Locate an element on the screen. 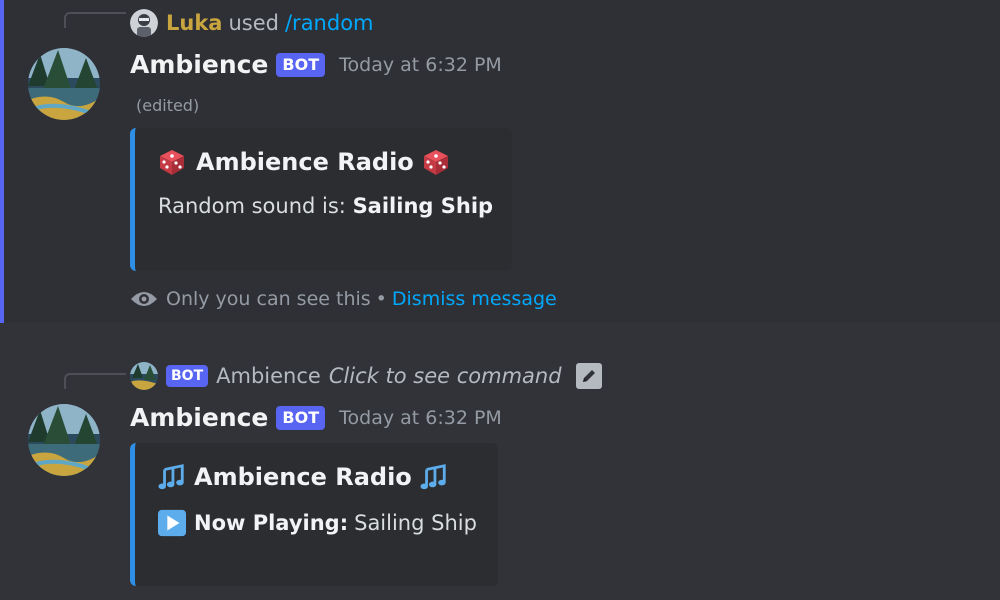  embed-desc-value: Sailing Ship is located at coordinates (423, 206).